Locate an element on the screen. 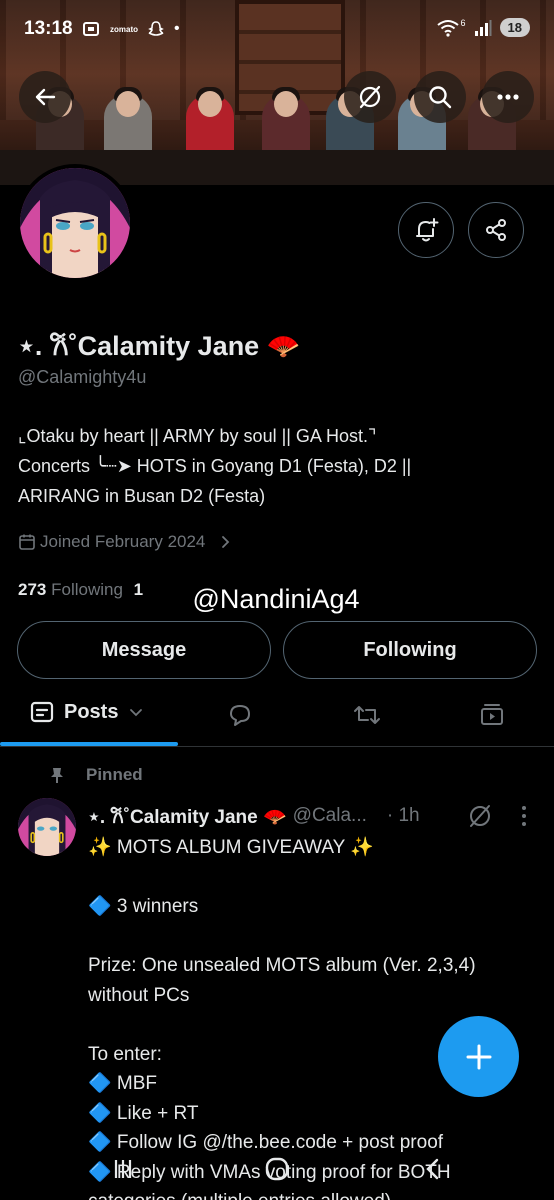 The width and height of the screenshot is (554, 1200). status-time: 13:18 is located at coordinates (48, 28).